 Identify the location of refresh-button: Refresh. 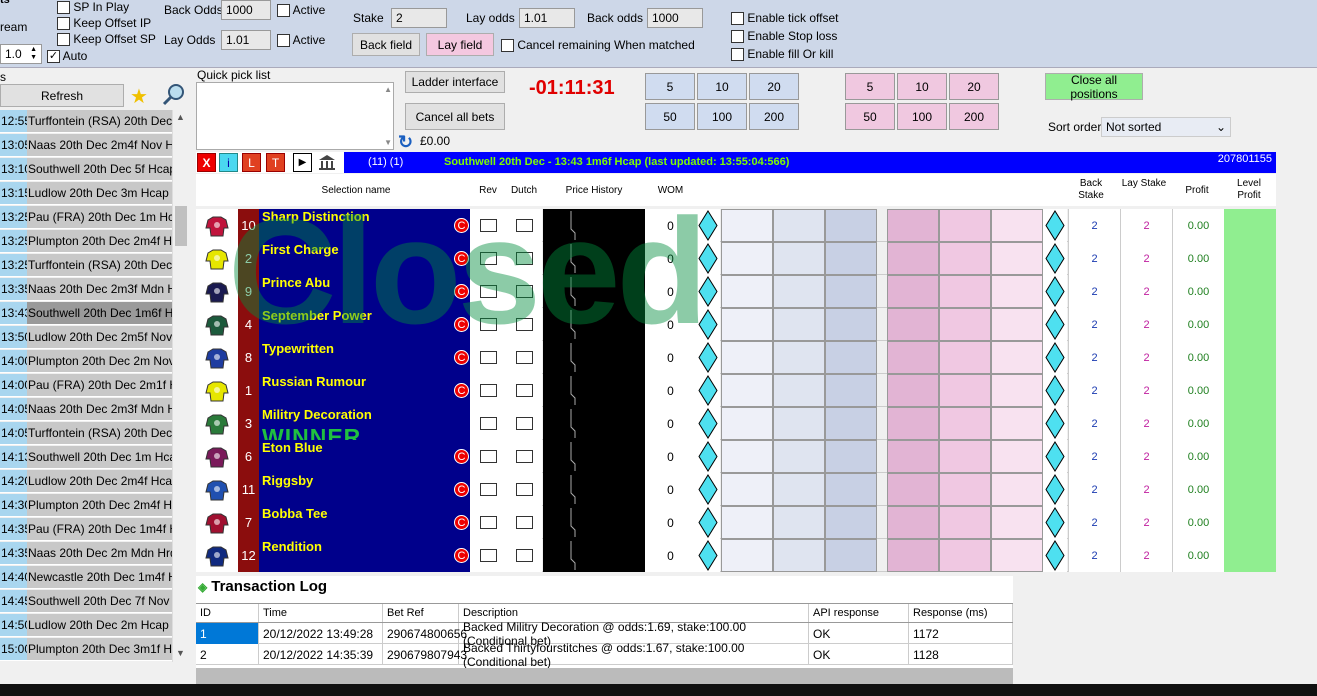
(62, 95).